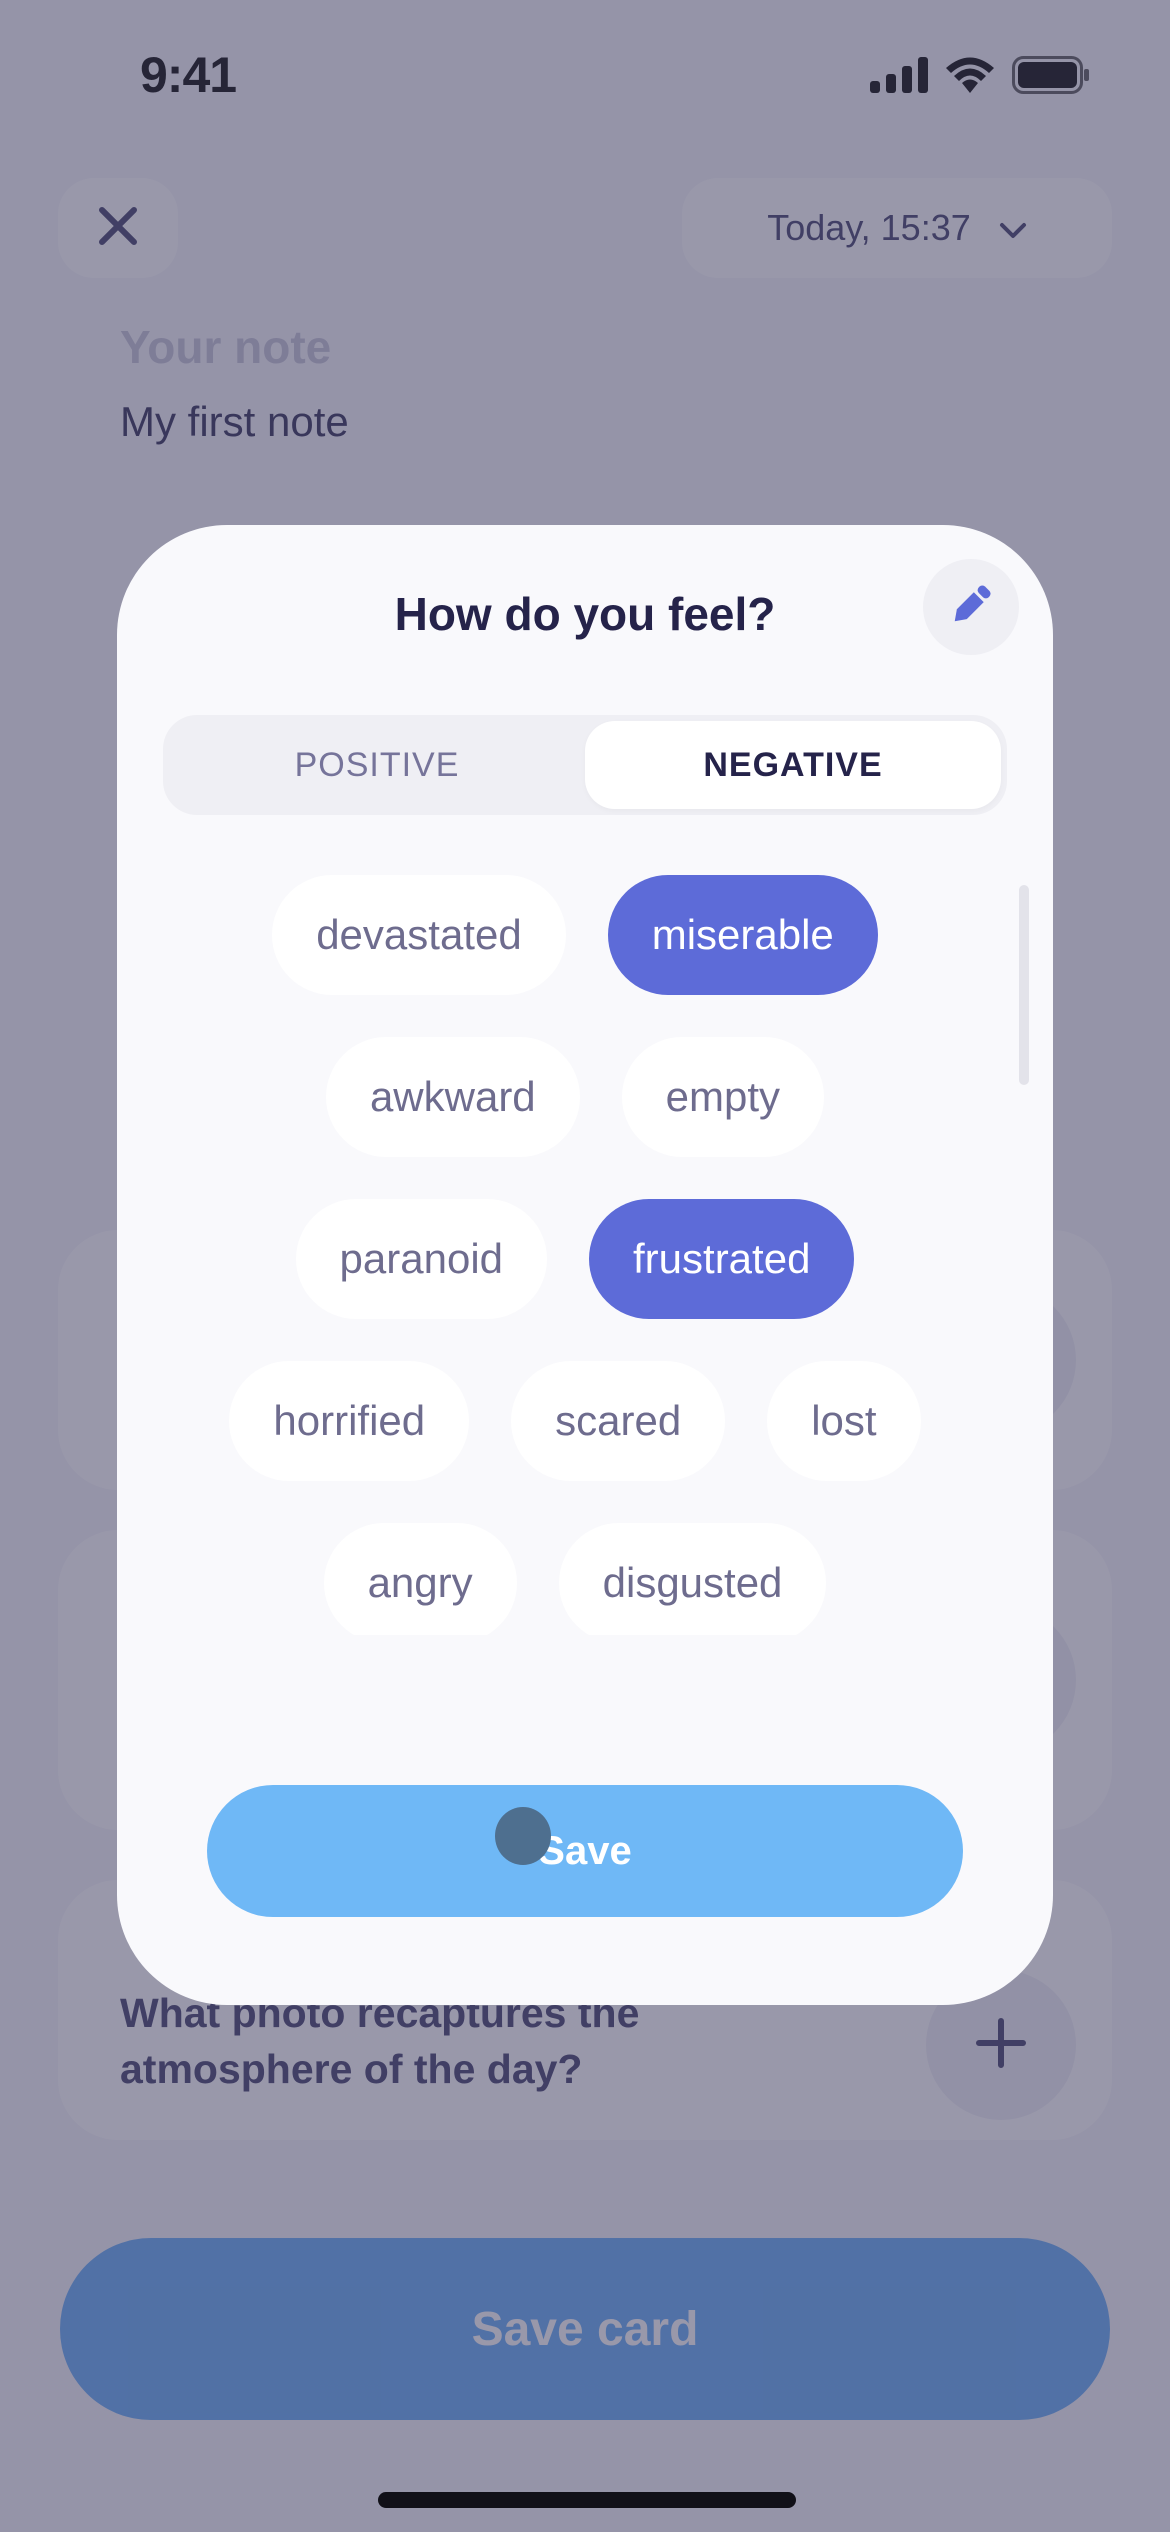 The height and width of the screenshot is (2532, 1170). I want to click on chip-row: paranoid frustrated, so click(575, 1259).